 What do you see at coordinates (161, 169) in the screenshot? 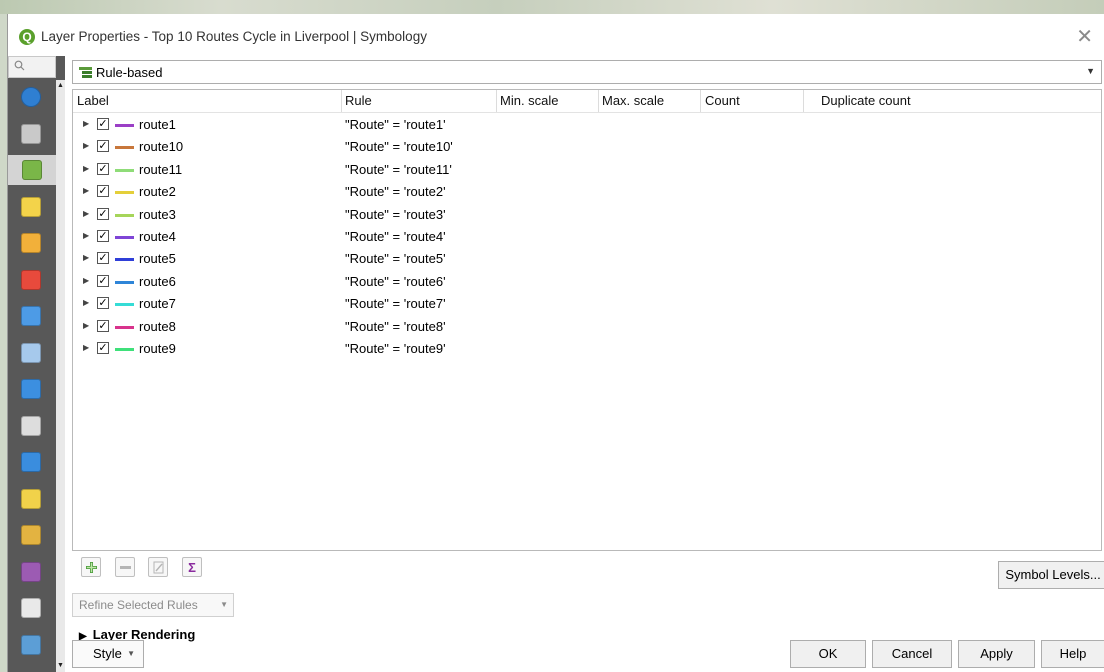
I see `rule-label: route11` at bounding box center [161, 169].